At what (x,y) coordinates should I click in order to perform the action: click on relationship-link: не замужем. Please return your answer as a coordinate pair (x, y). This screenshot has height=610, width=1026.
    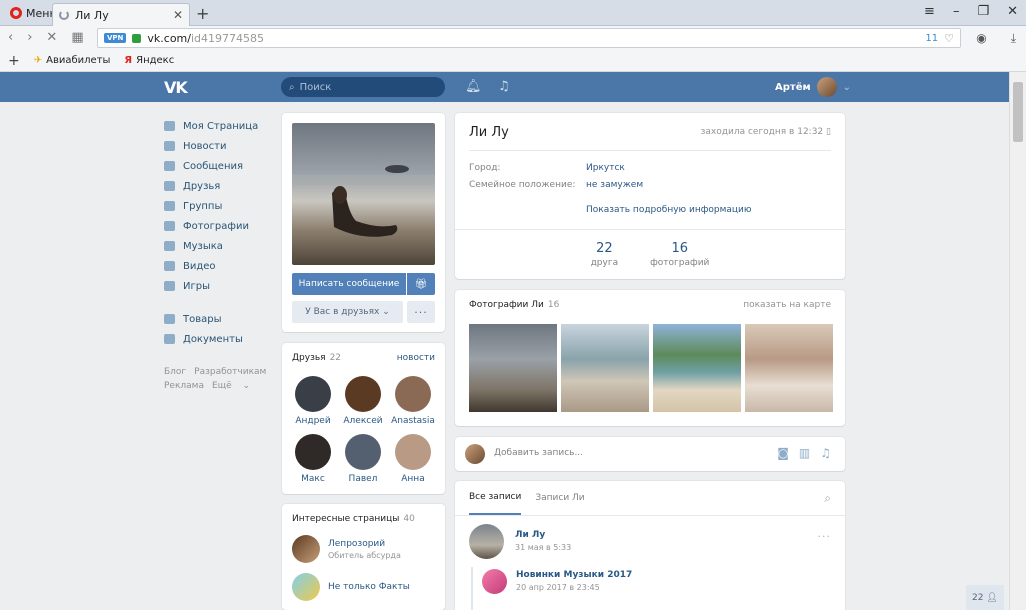
    Looking at the image, I should click on (614, 185).